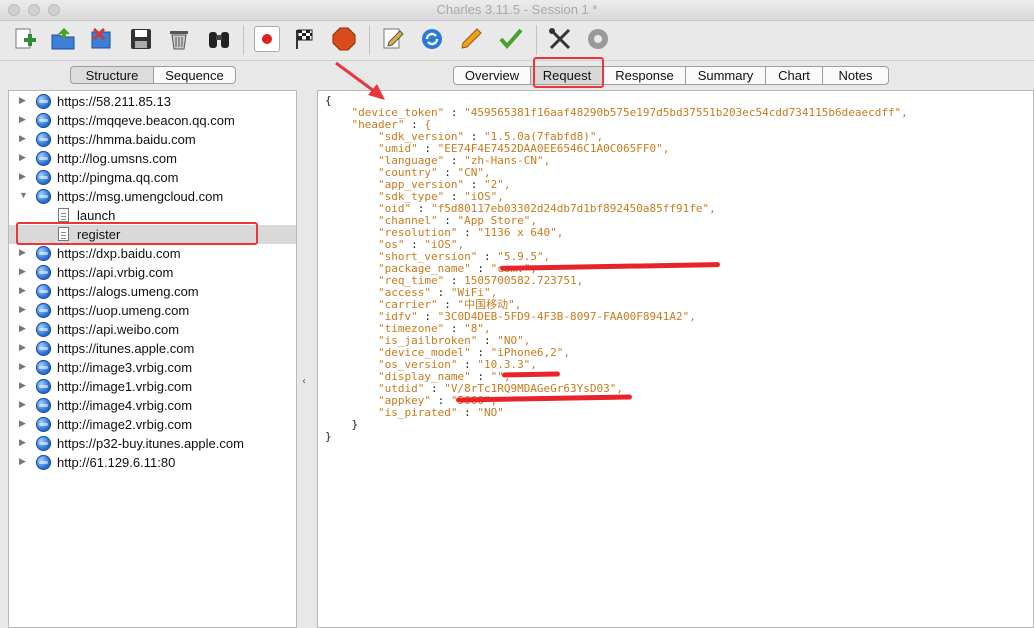 This screenshot has width=1034, height=628. Describe the element at coordinates (152, 253) in the screenshot. I see `tree-item: ▶ https://dxp.baidu.com` at that location.